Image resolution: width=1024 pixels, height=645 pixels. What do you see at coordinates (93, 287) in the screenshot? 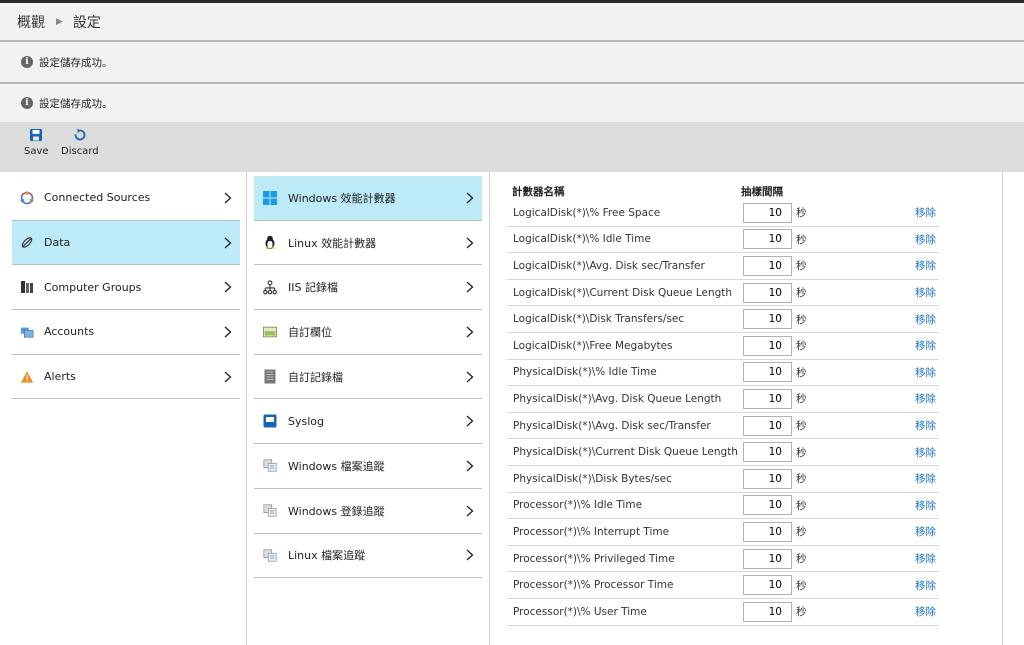
I see `sidebar-item-label: Computer Groups` at bounding box center [93, 287].